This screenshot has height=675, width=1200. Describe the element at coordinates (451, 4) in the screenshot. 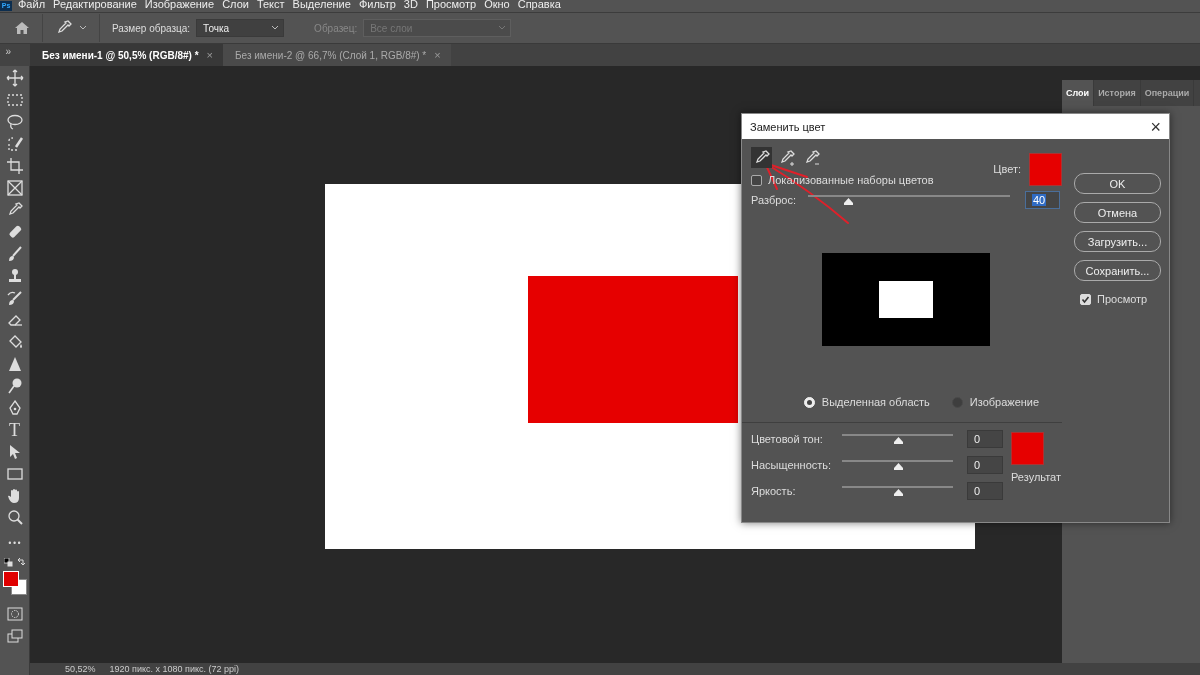

I see `menu-item: Просмотр` at that location.